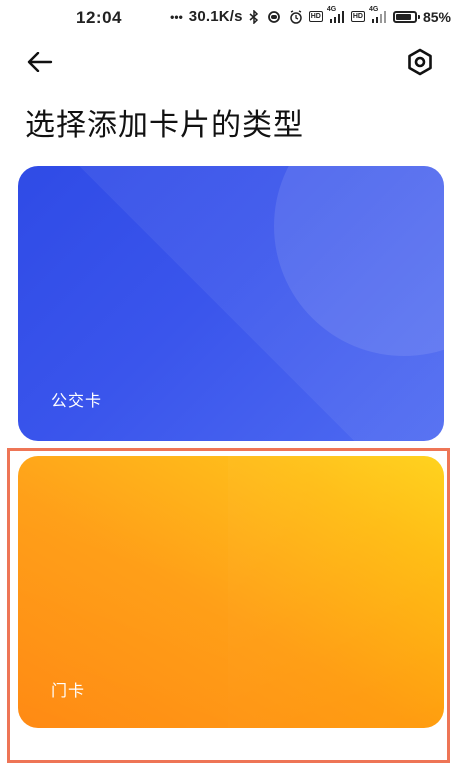 The height and width of the screenshot is (778, 461). I want to click on settings-button, so click(420, 62).